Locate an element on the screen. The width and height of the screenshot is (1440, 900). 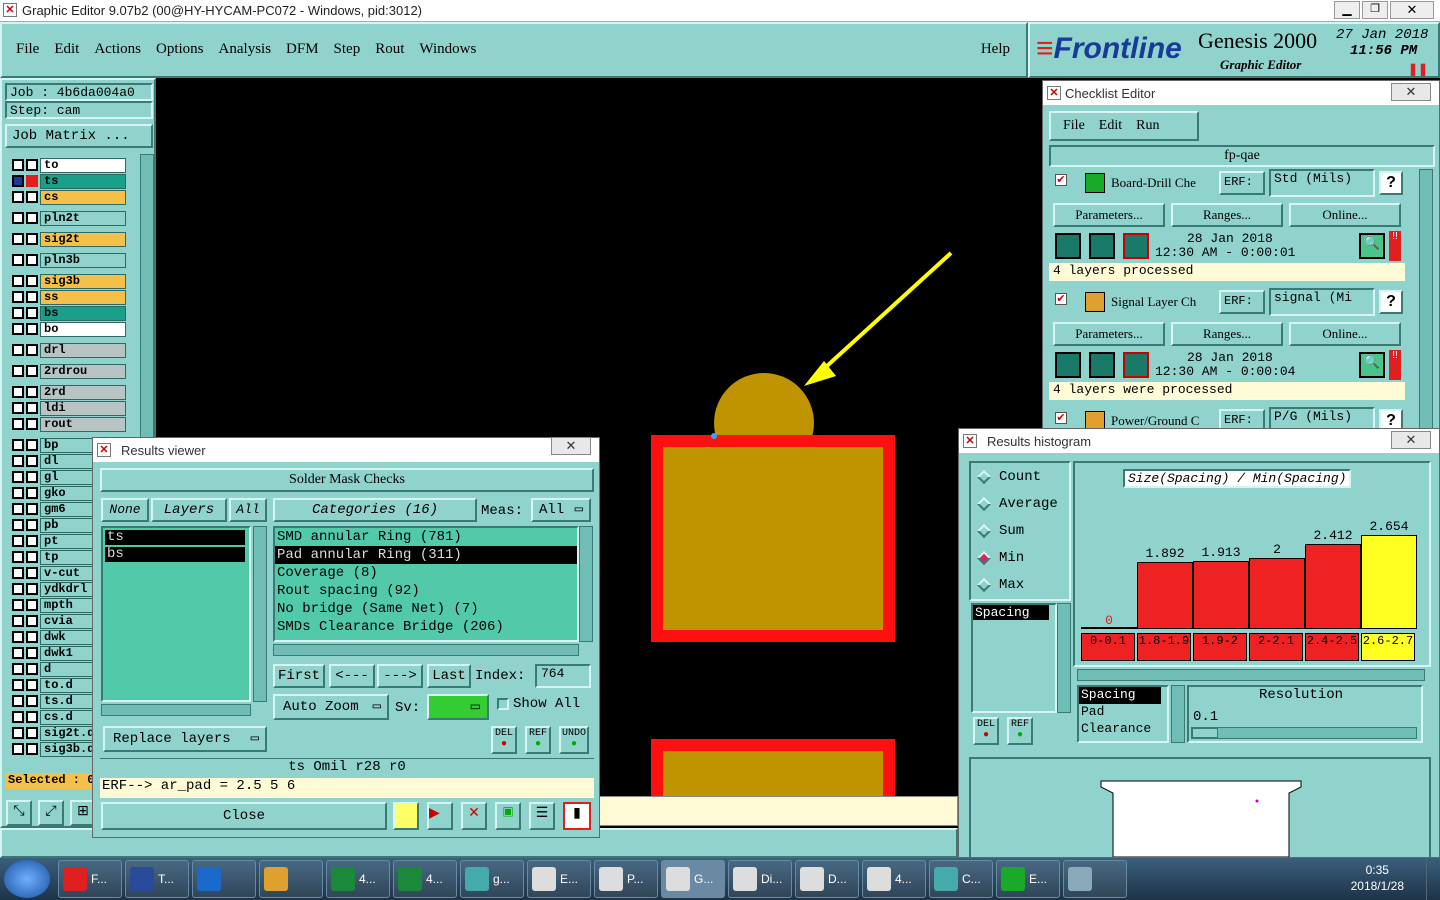
layer-name: bo is located at coordinates (83, 329).